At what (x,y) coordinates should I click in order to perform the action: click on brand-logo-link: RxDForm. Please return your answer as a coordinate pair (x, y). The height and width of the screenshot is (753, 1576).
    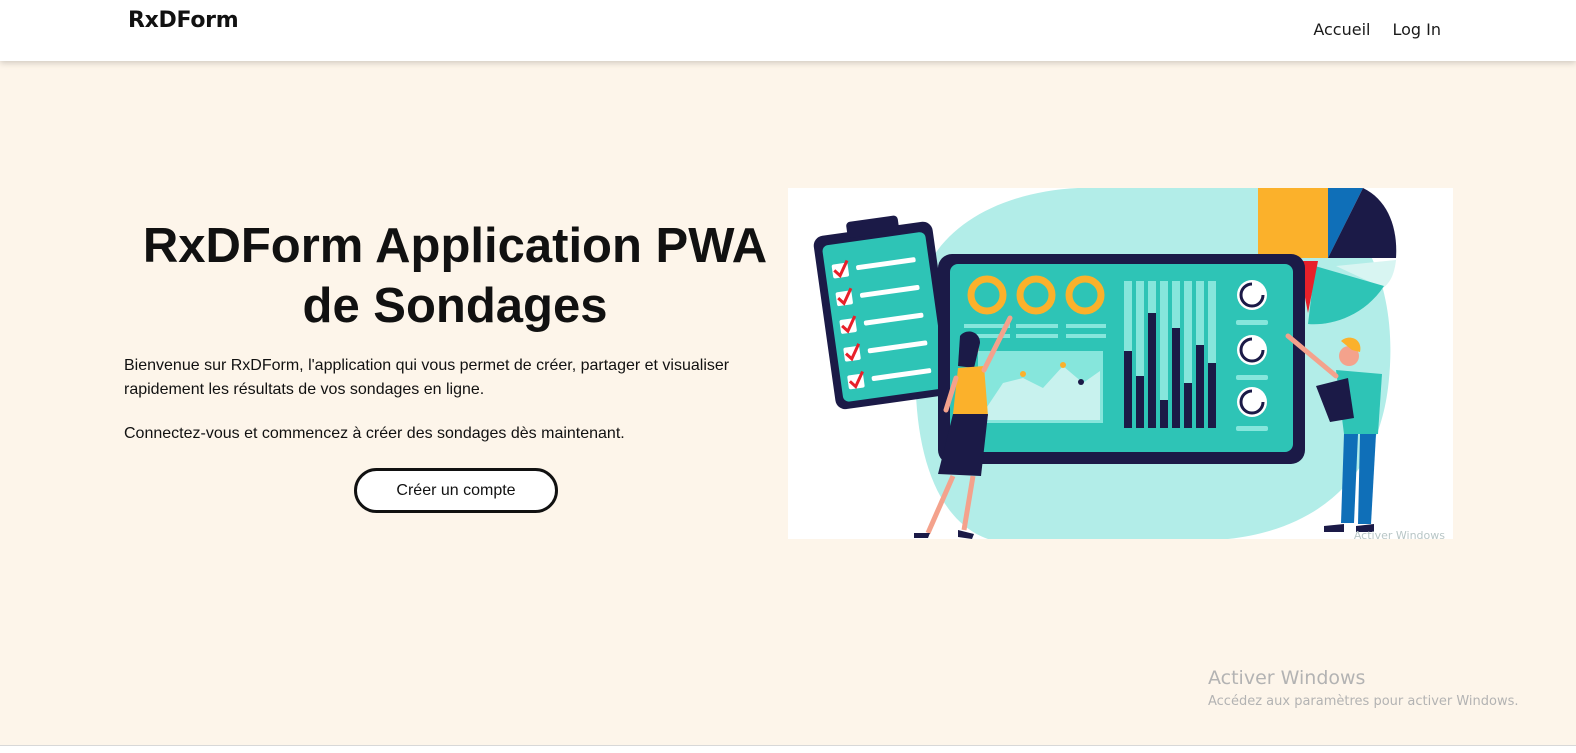
    Looking at the image, I should click on (183, 20).